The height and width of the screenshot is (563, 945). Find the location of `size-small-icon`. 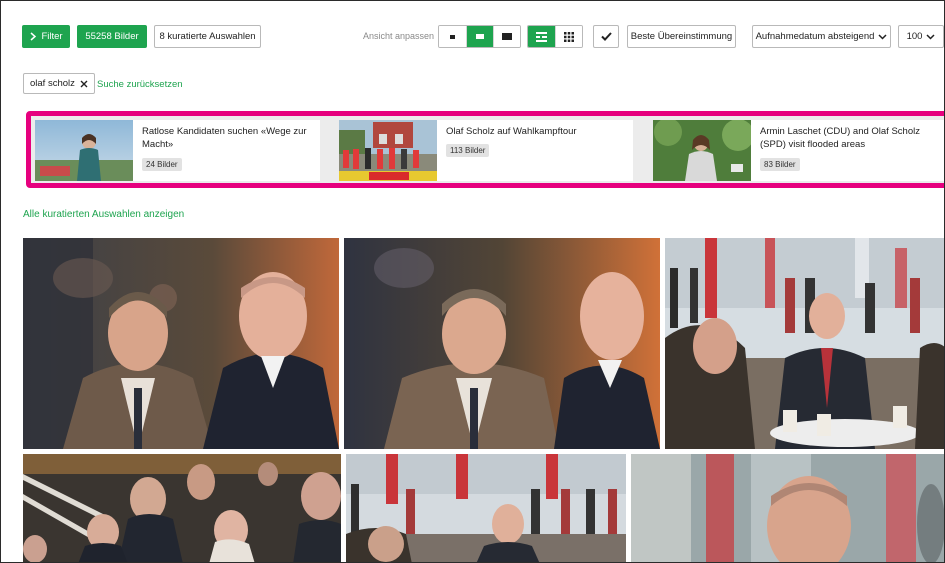

size-small-icon is located at coordinates (452, 36).